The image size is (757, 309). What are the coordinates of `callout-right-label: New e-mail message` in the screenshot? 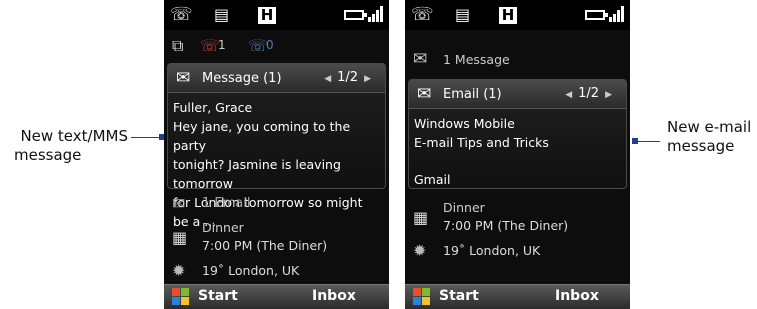 It's located at (709, 137).